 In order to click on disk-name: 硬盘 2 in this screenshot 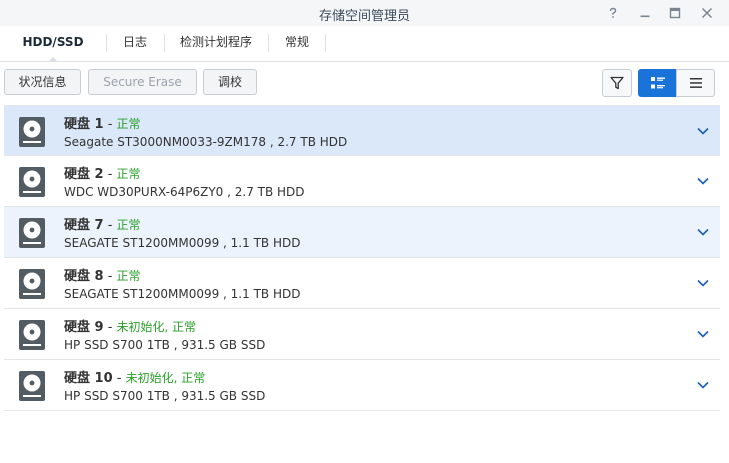, I will do `click(84, 174)`.